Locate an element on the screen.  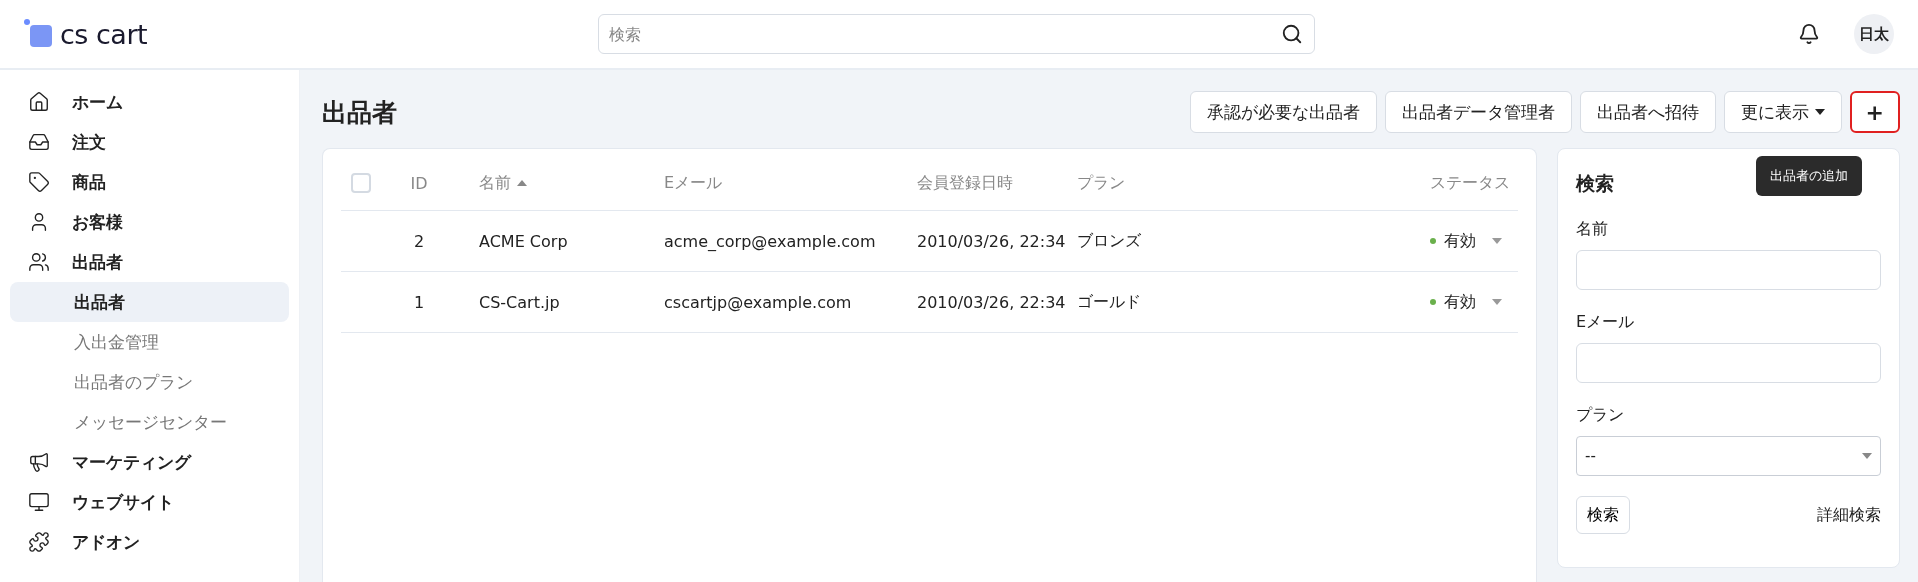
sidebar-item: 出品者 is located at coordinates (149, 262).